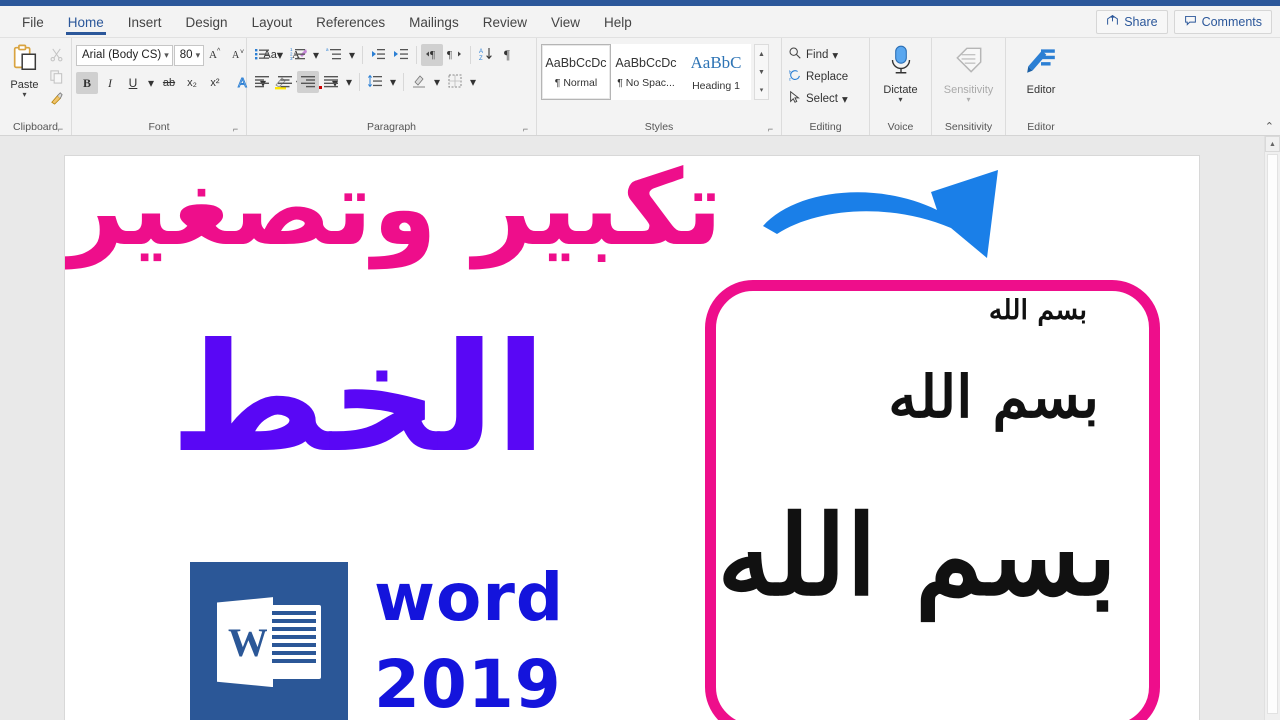 The image size is (1280, 720). Describe the element at coordinates (35, 127) in the screenshot. I see `clipboard-group-label: Clipboard ⌐` at that location.